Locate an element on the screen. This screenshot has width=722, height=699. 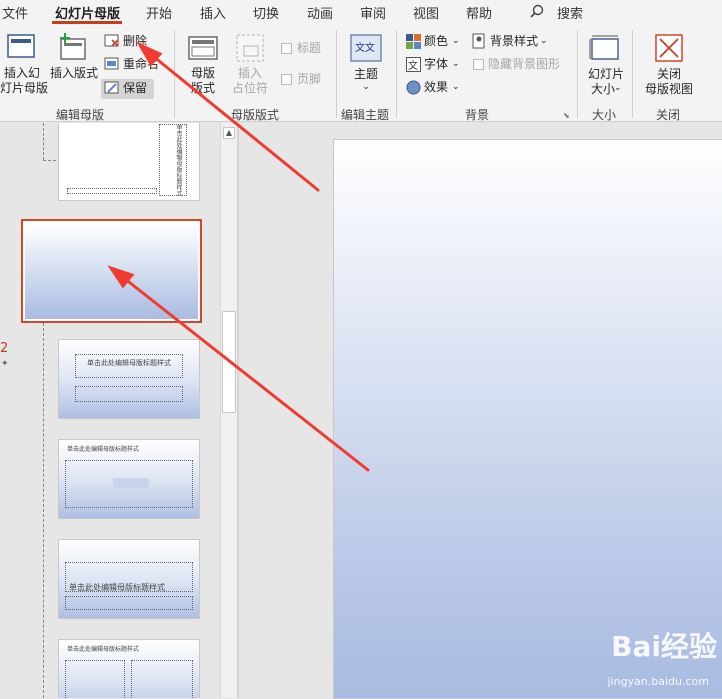
svg-text: 文 is located at coordinates (413, 65).